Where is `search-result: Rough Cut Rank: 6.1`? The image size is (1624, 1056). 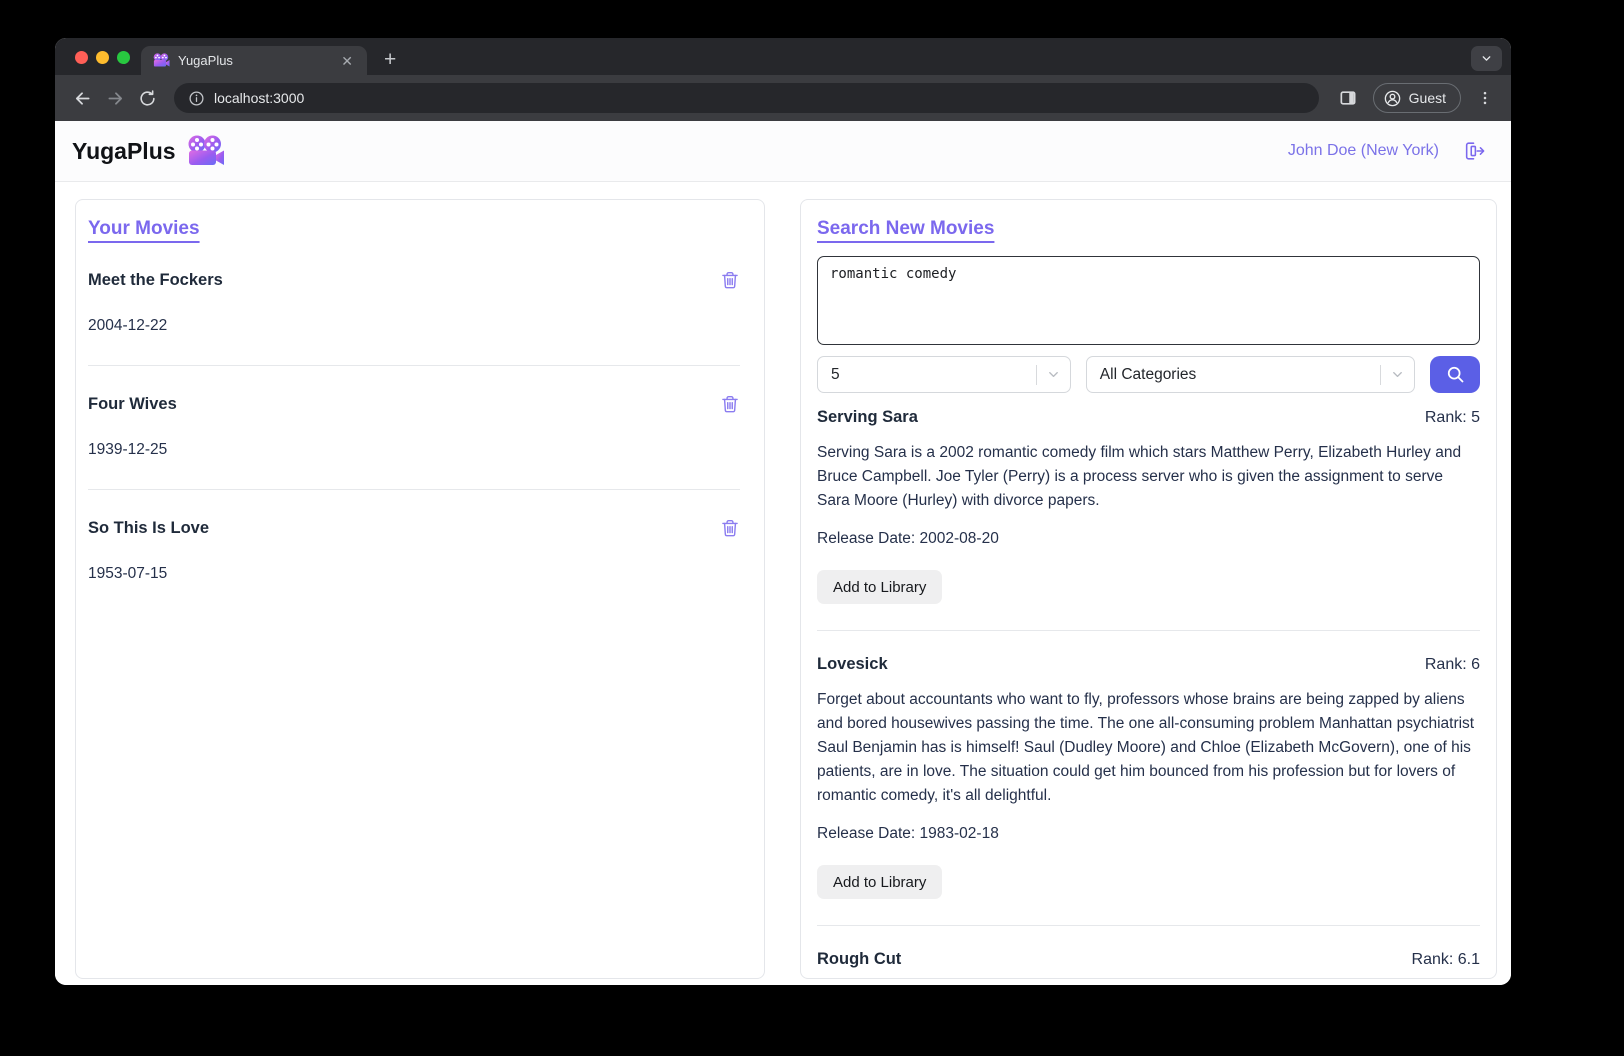
search-result: Rough Cut Rank: 6.1 is located at coordinates (1148, 959).